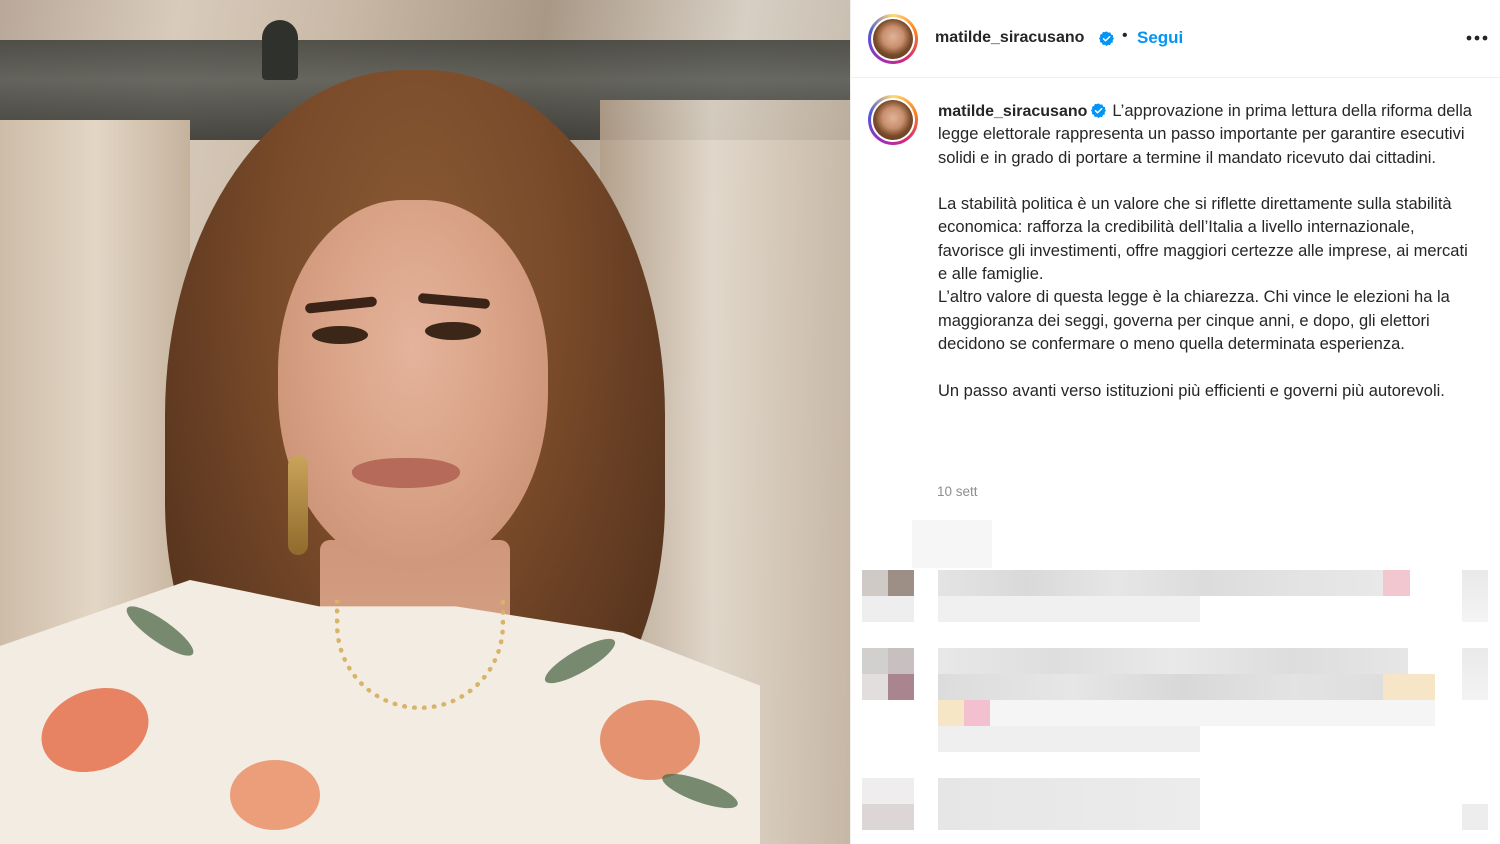 The image size is (1500, 844). What do you see at coordinates (1012, 111) in the screenshot?
I see `caption-author-username: matilde_siracusano` at bounding box center [1012, 111].